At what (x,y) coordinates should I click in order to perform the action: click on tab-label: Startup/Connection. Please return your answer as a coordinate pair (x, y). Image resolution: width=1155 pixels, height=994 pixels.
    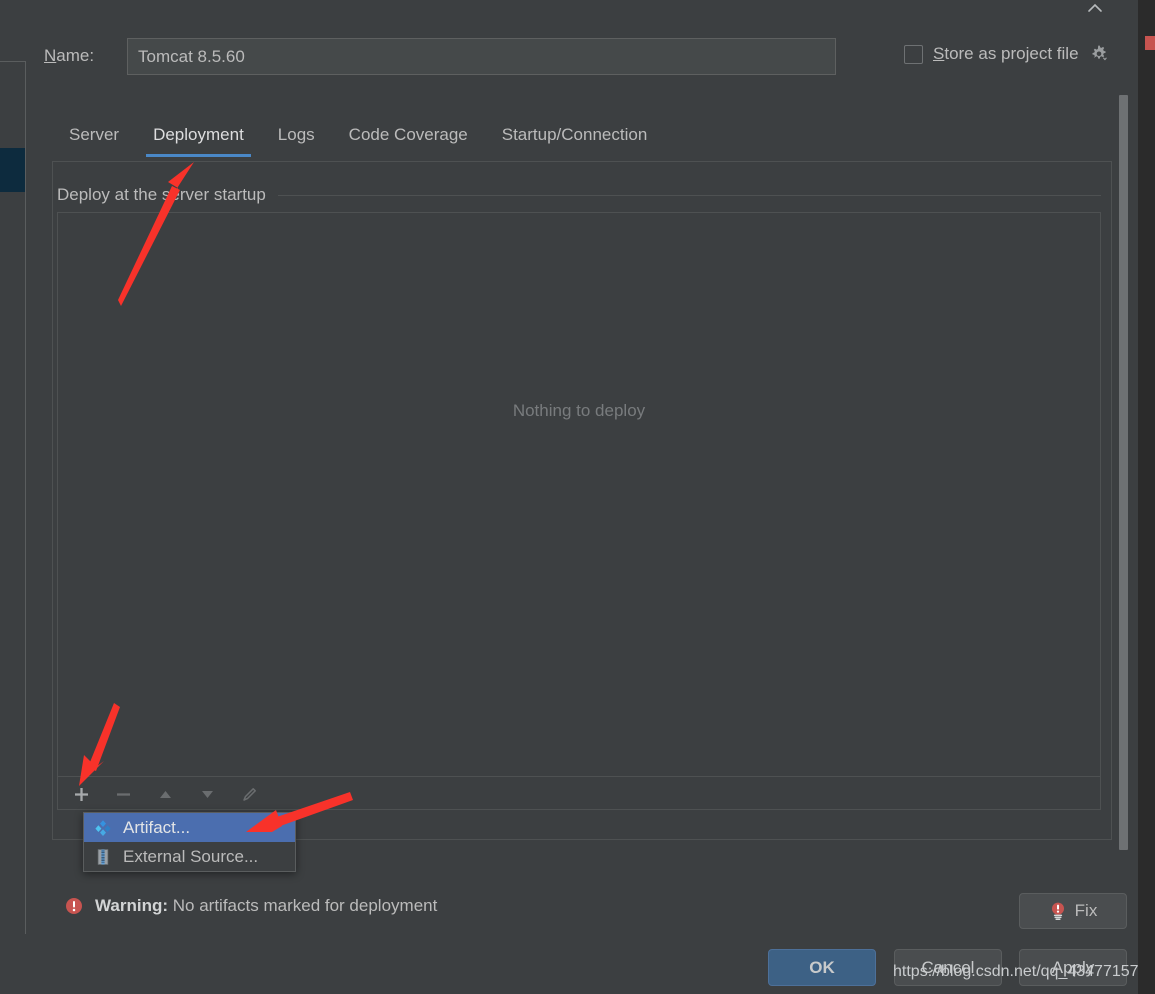
    Looking at the image, I should click on (574, 134).